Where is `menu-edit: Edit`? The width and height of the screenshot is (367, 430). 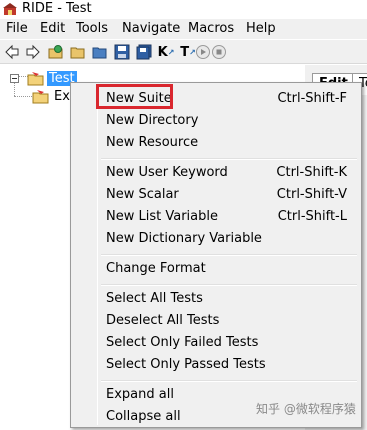 menu-edit: Edit is located at coordinates (52, 28).